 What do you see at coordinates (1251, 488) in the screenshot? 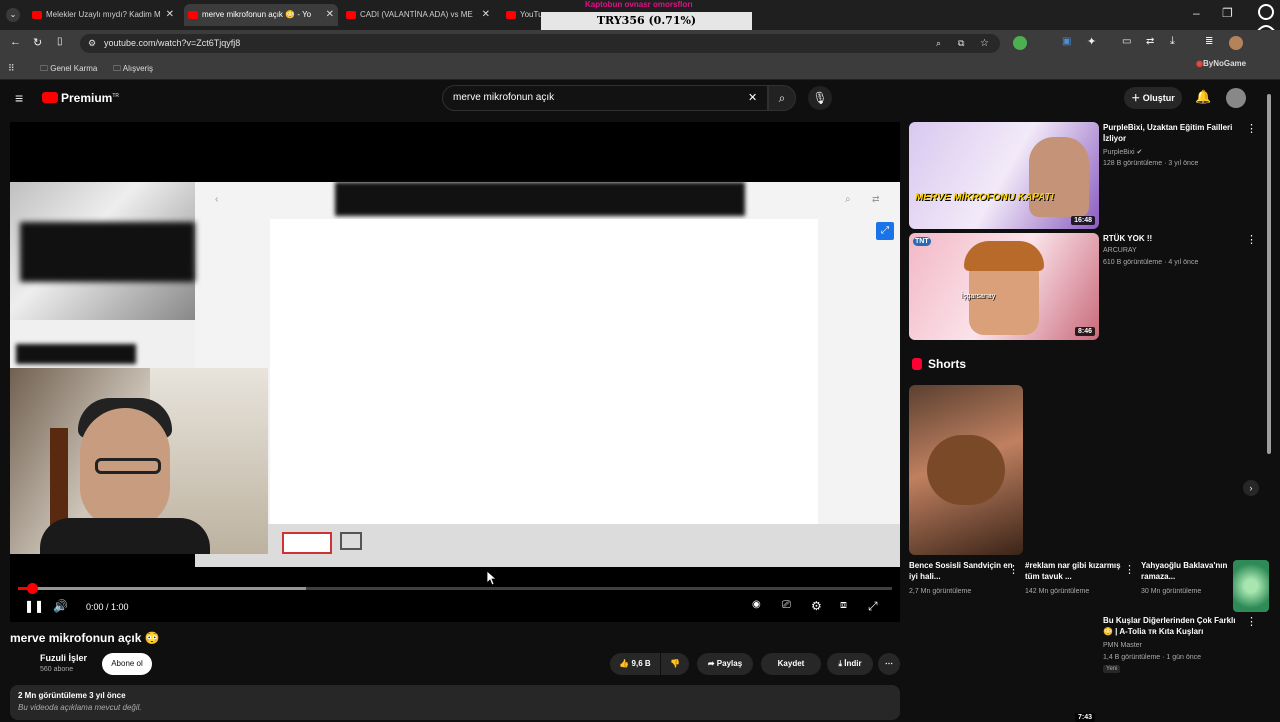
I see `chevron-right-icon: ›` at bounding box center [1251, 488].